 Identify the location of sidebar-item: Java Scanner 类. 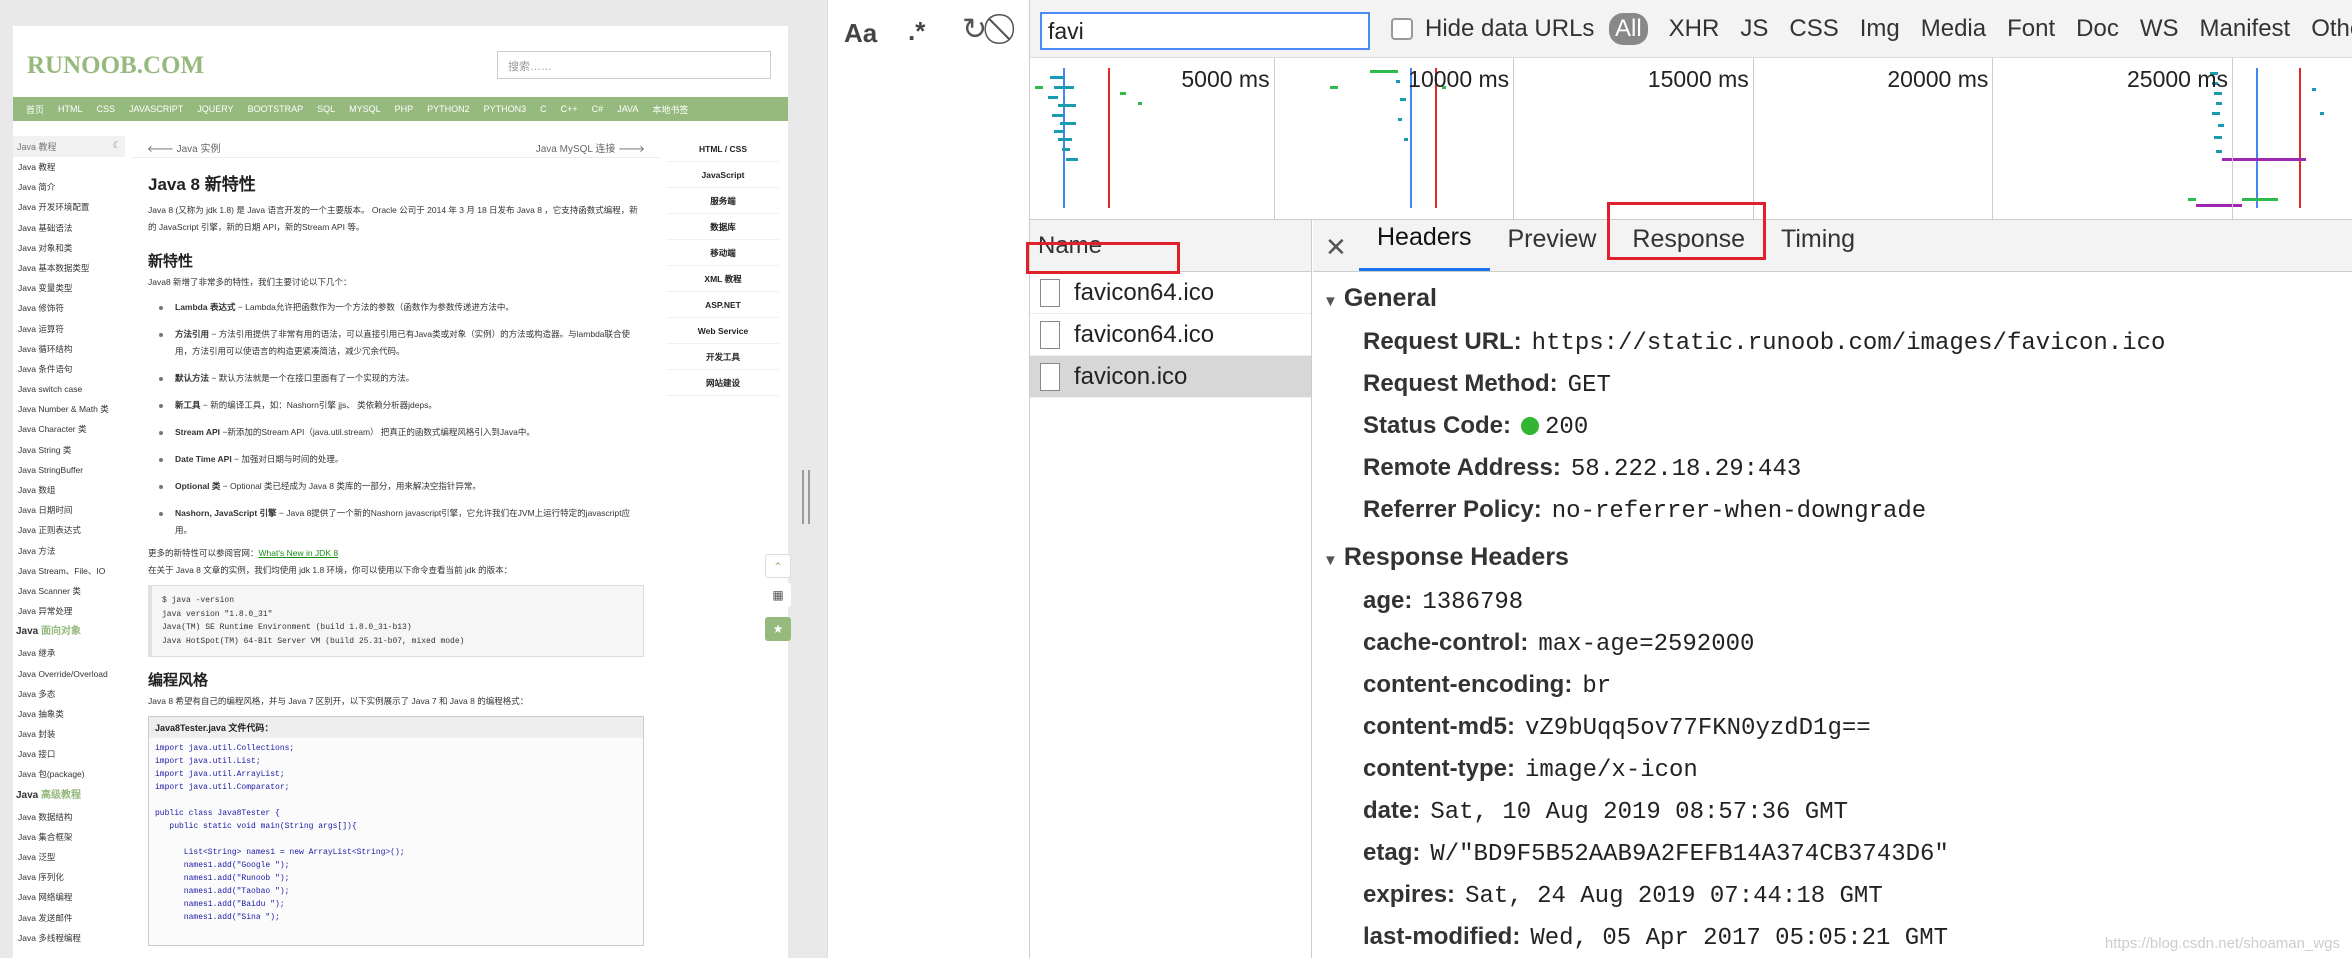
(69, 591).